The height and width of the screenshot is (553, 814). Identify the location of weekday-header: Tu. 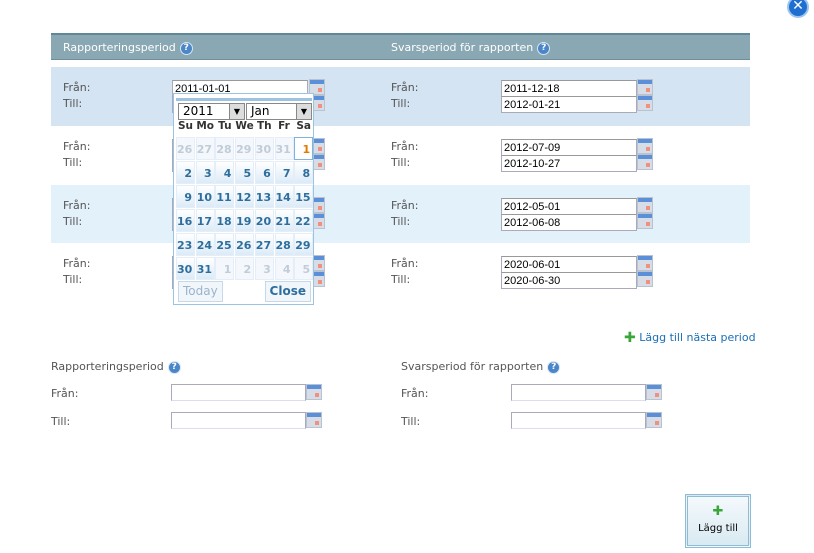
(225, 126).